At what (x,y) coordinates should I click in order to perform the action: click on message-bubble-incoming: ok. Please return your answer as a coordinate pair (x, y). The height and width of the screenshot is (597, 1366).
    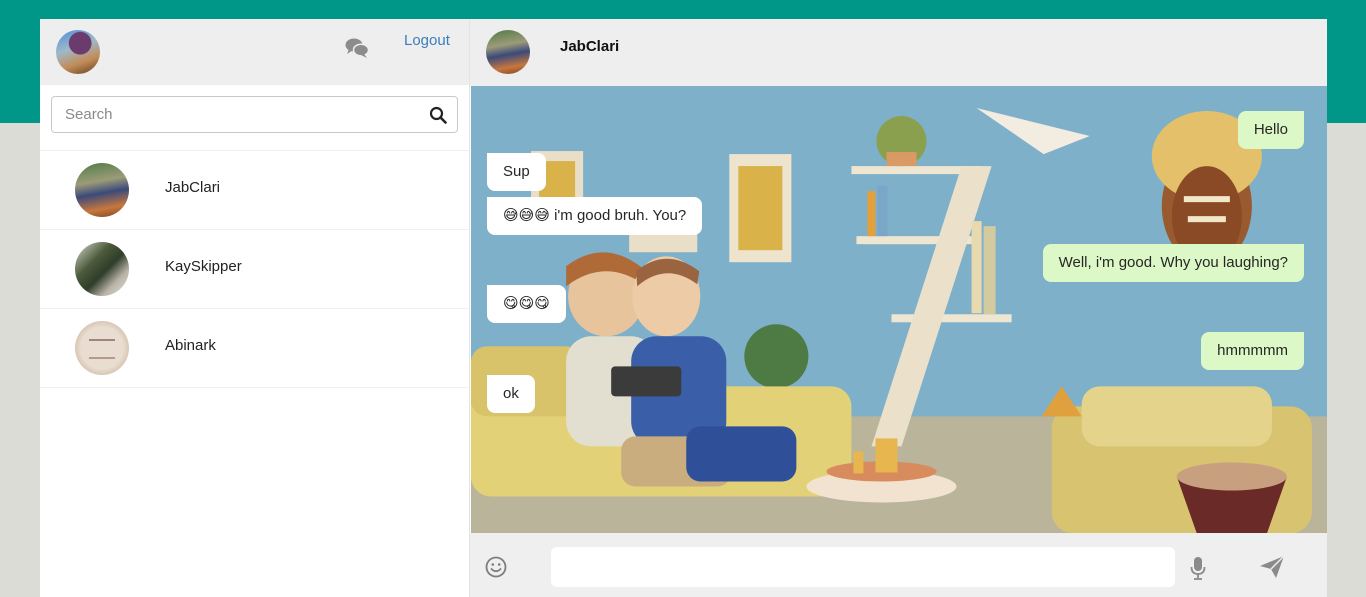
    Looking at the image, I should click on (511, 394).